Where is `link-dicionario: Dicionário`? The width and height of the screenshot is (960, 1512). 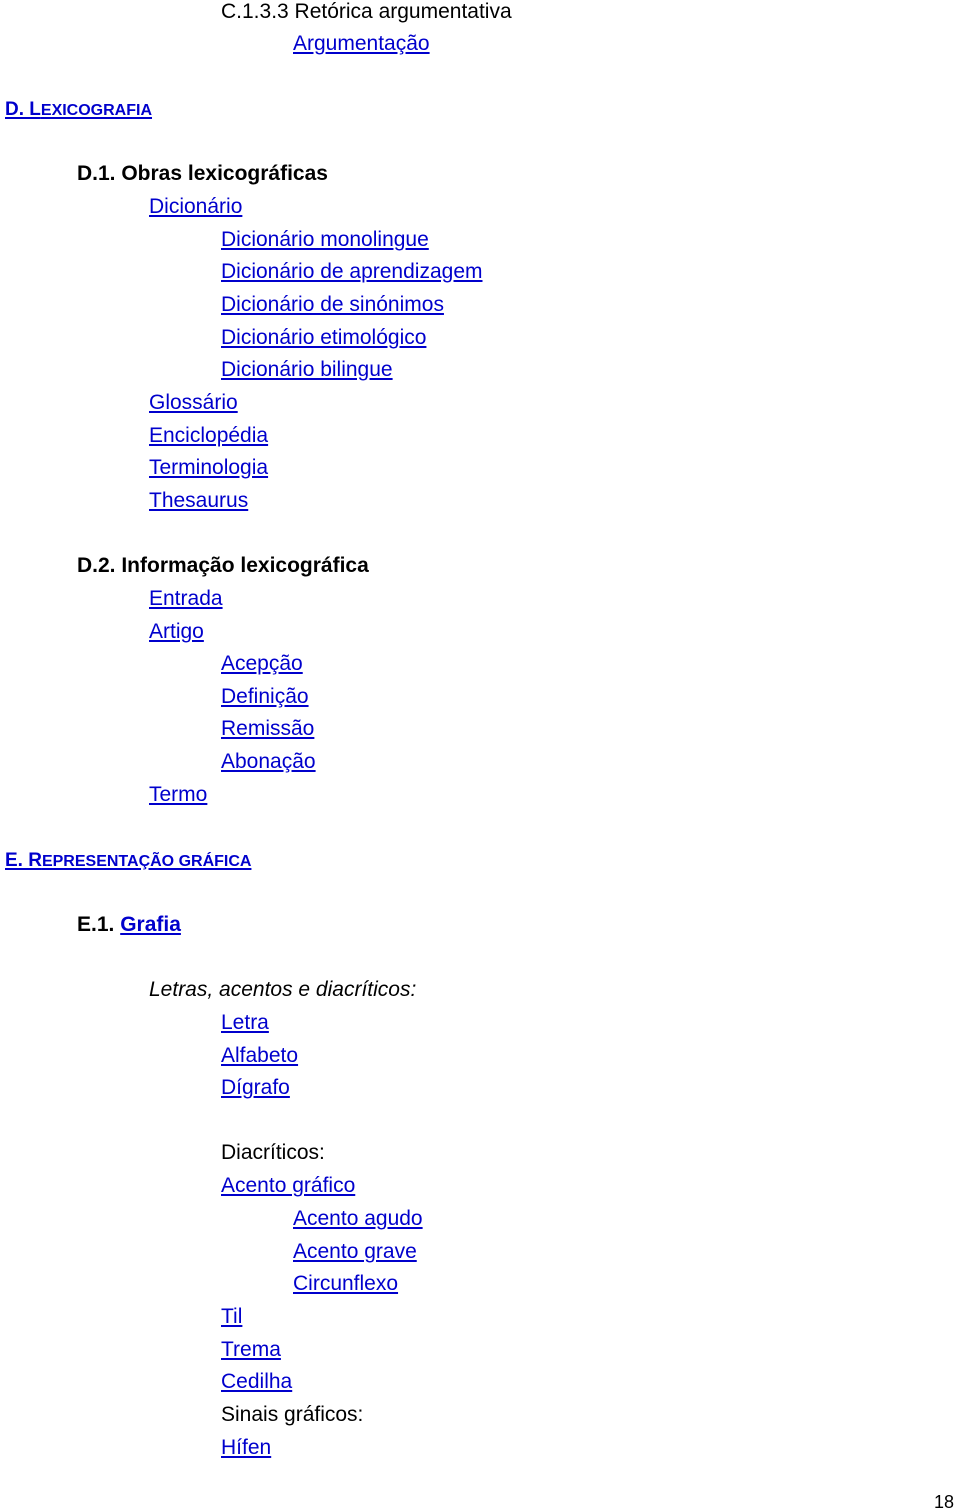
link-dicionario: Dicionário is located at coordinates (195, 207).